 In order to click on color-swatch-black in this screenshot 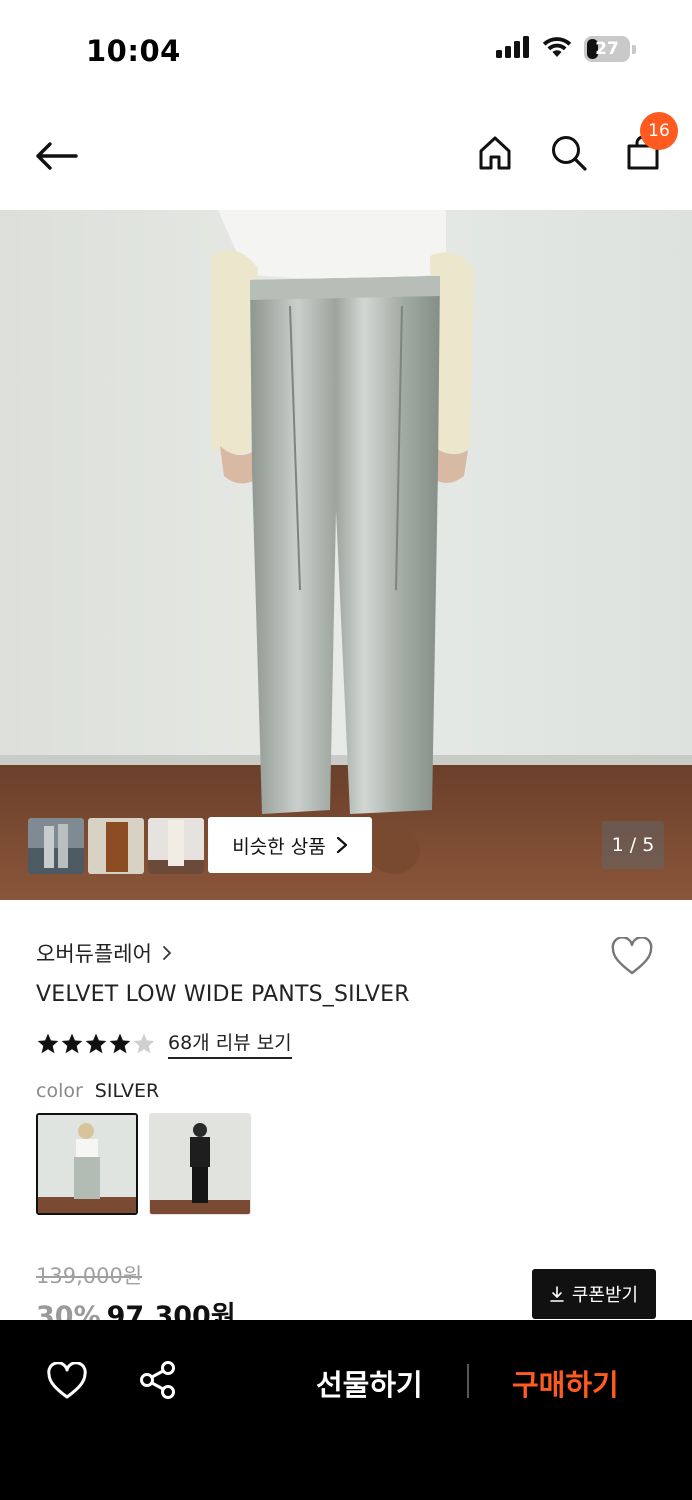, I will do `click(200, 1164)`.